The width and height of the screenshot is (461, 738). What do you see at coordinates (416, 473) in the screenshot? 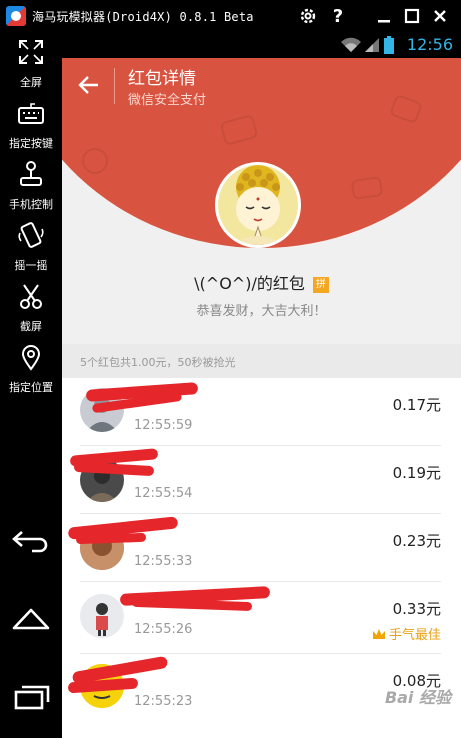
I see `record-amount: 0.19元` at bounding box center [416, 473].